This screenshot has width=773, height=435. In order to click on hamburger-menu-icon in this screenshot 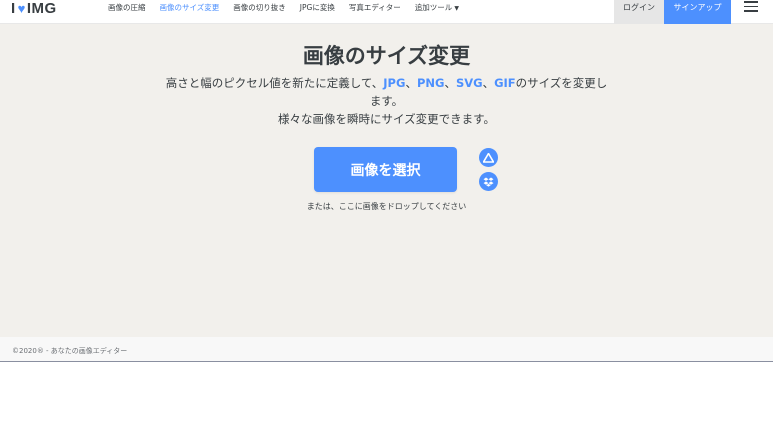, I will do `click(751, 6)`.